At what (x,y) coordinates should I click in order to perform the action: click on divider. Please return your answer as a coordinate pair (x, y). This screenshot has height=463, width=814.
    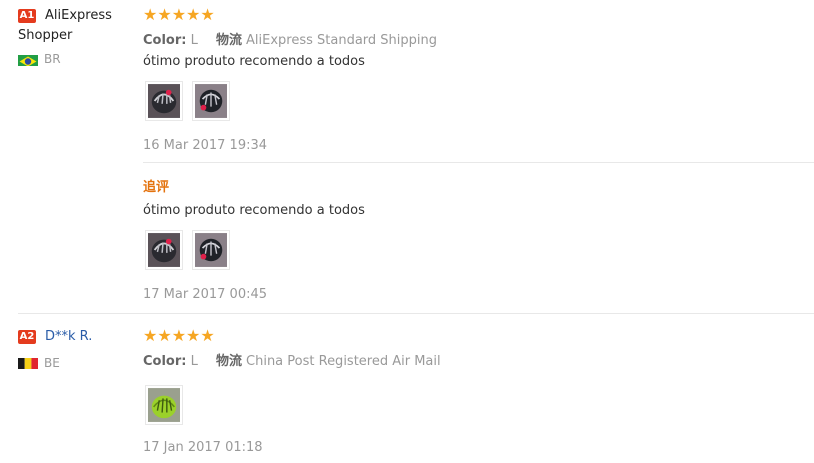
    Looking at the image, I should click on (478, 162).